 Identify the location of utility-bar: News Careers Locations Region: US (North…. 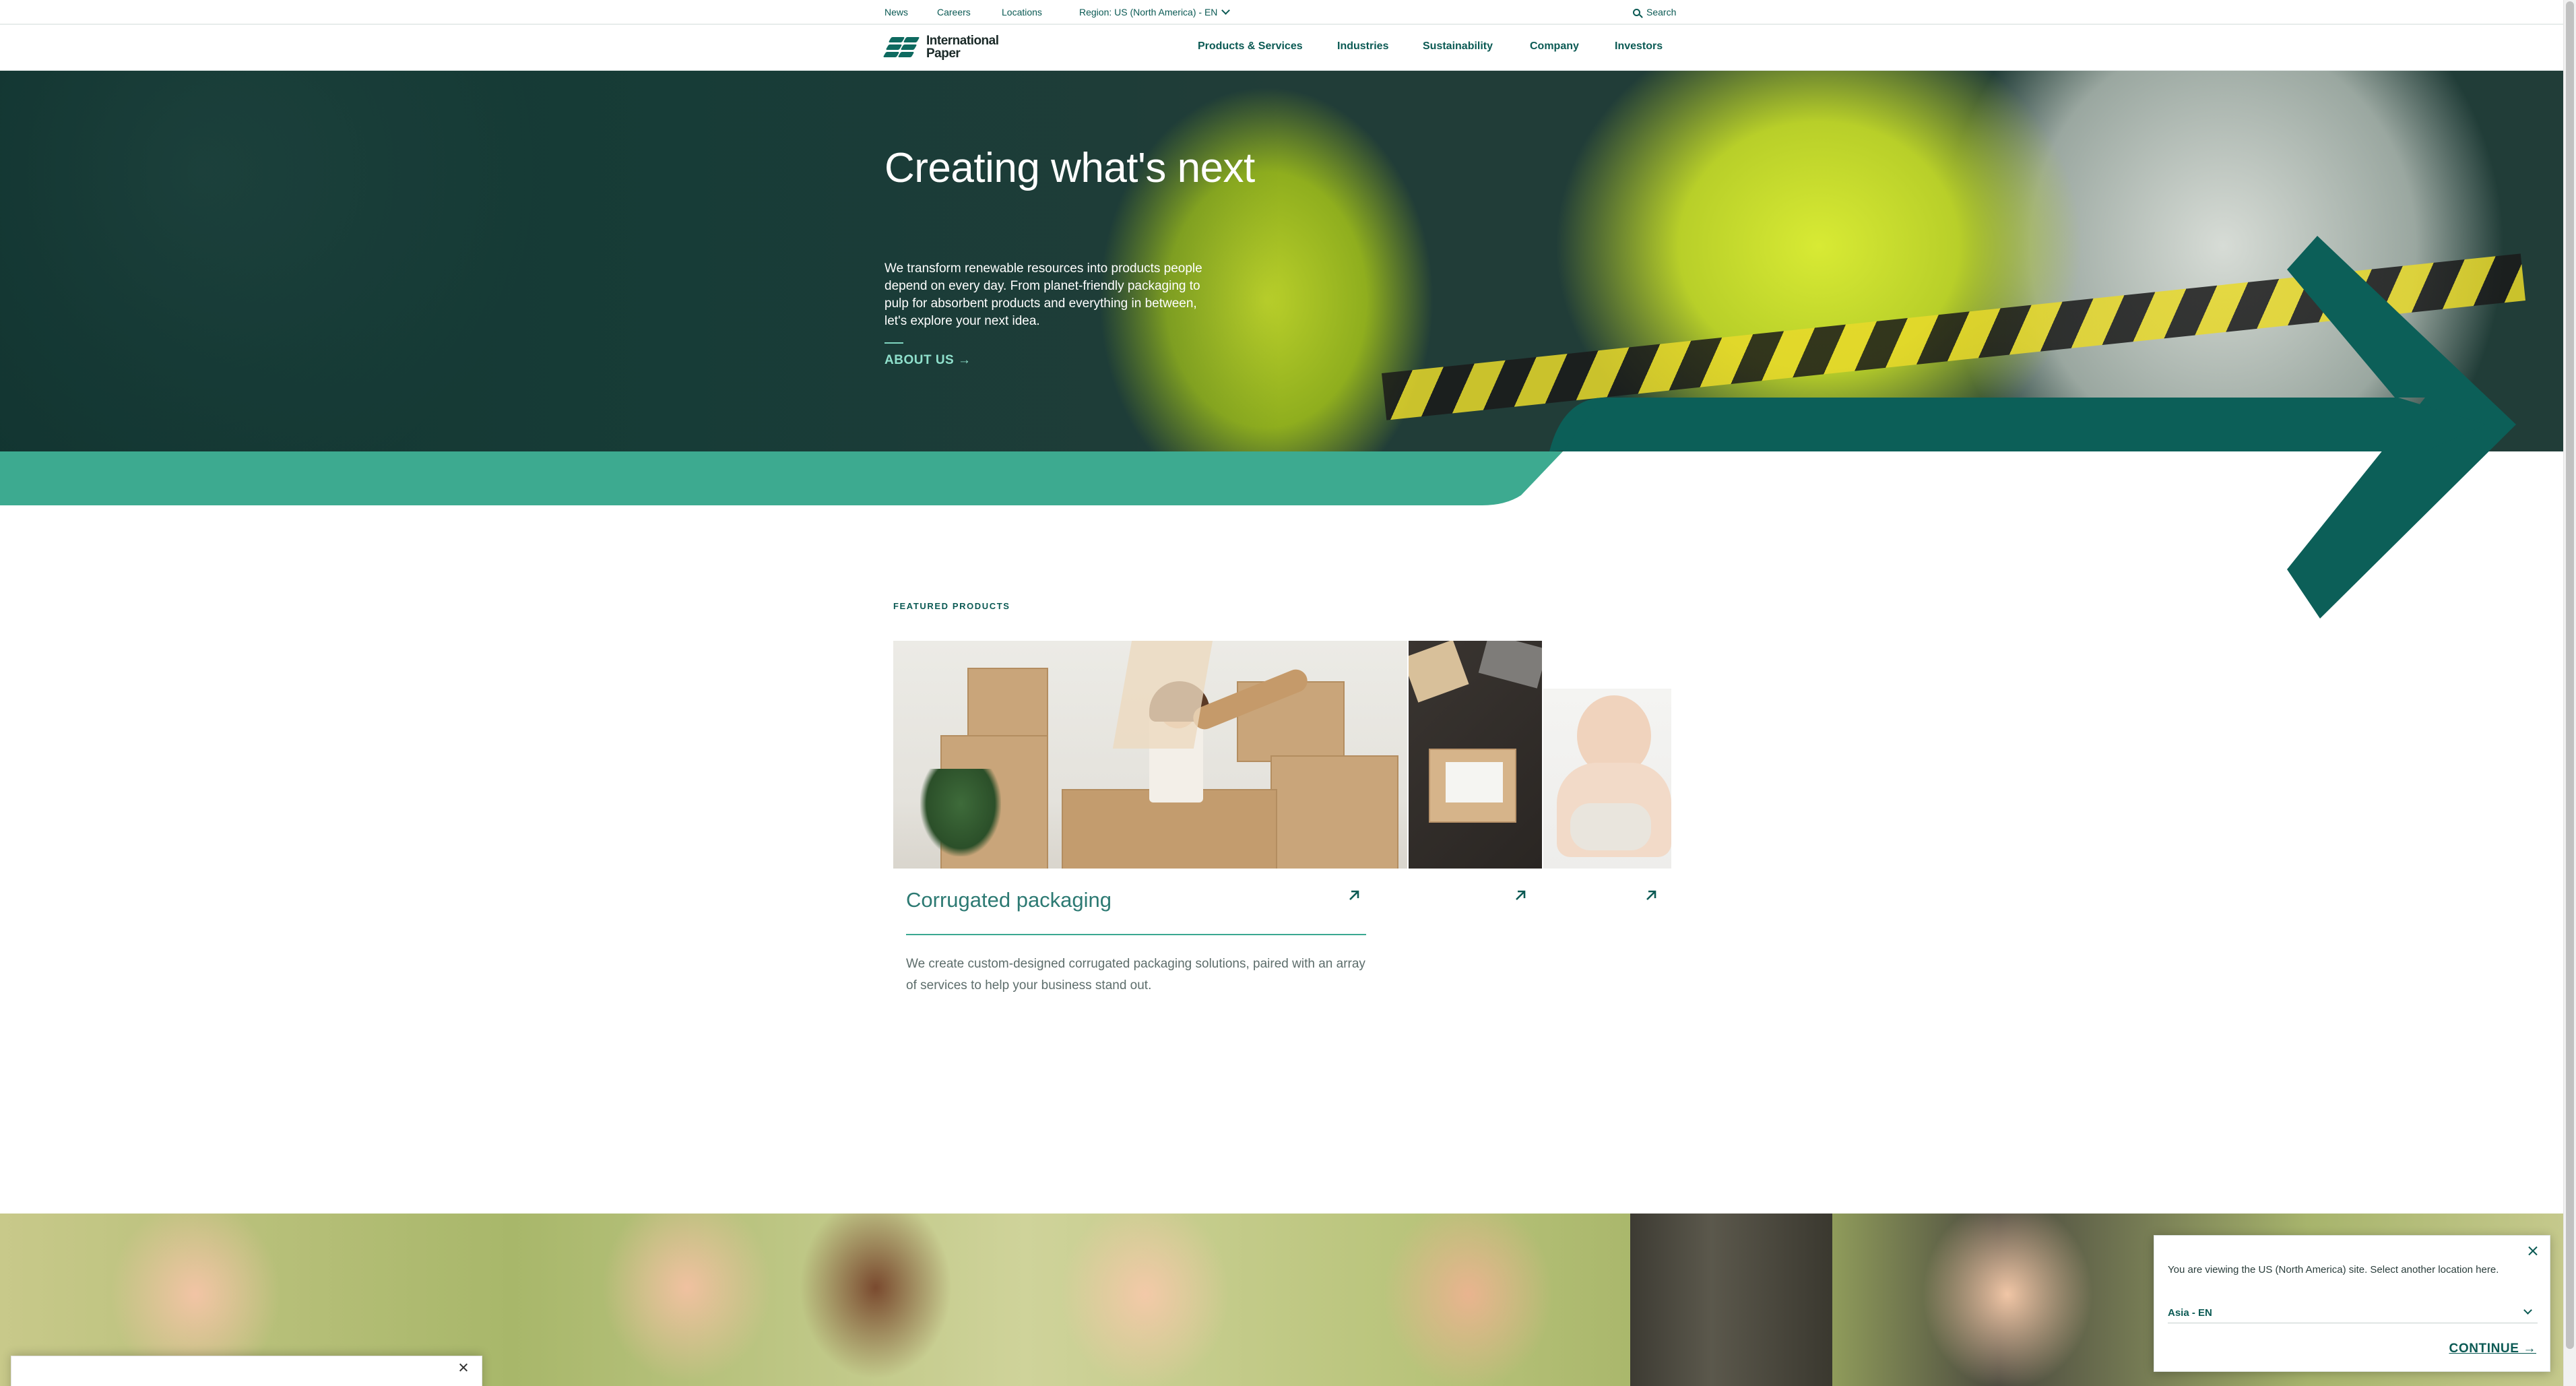
(1282, 13).